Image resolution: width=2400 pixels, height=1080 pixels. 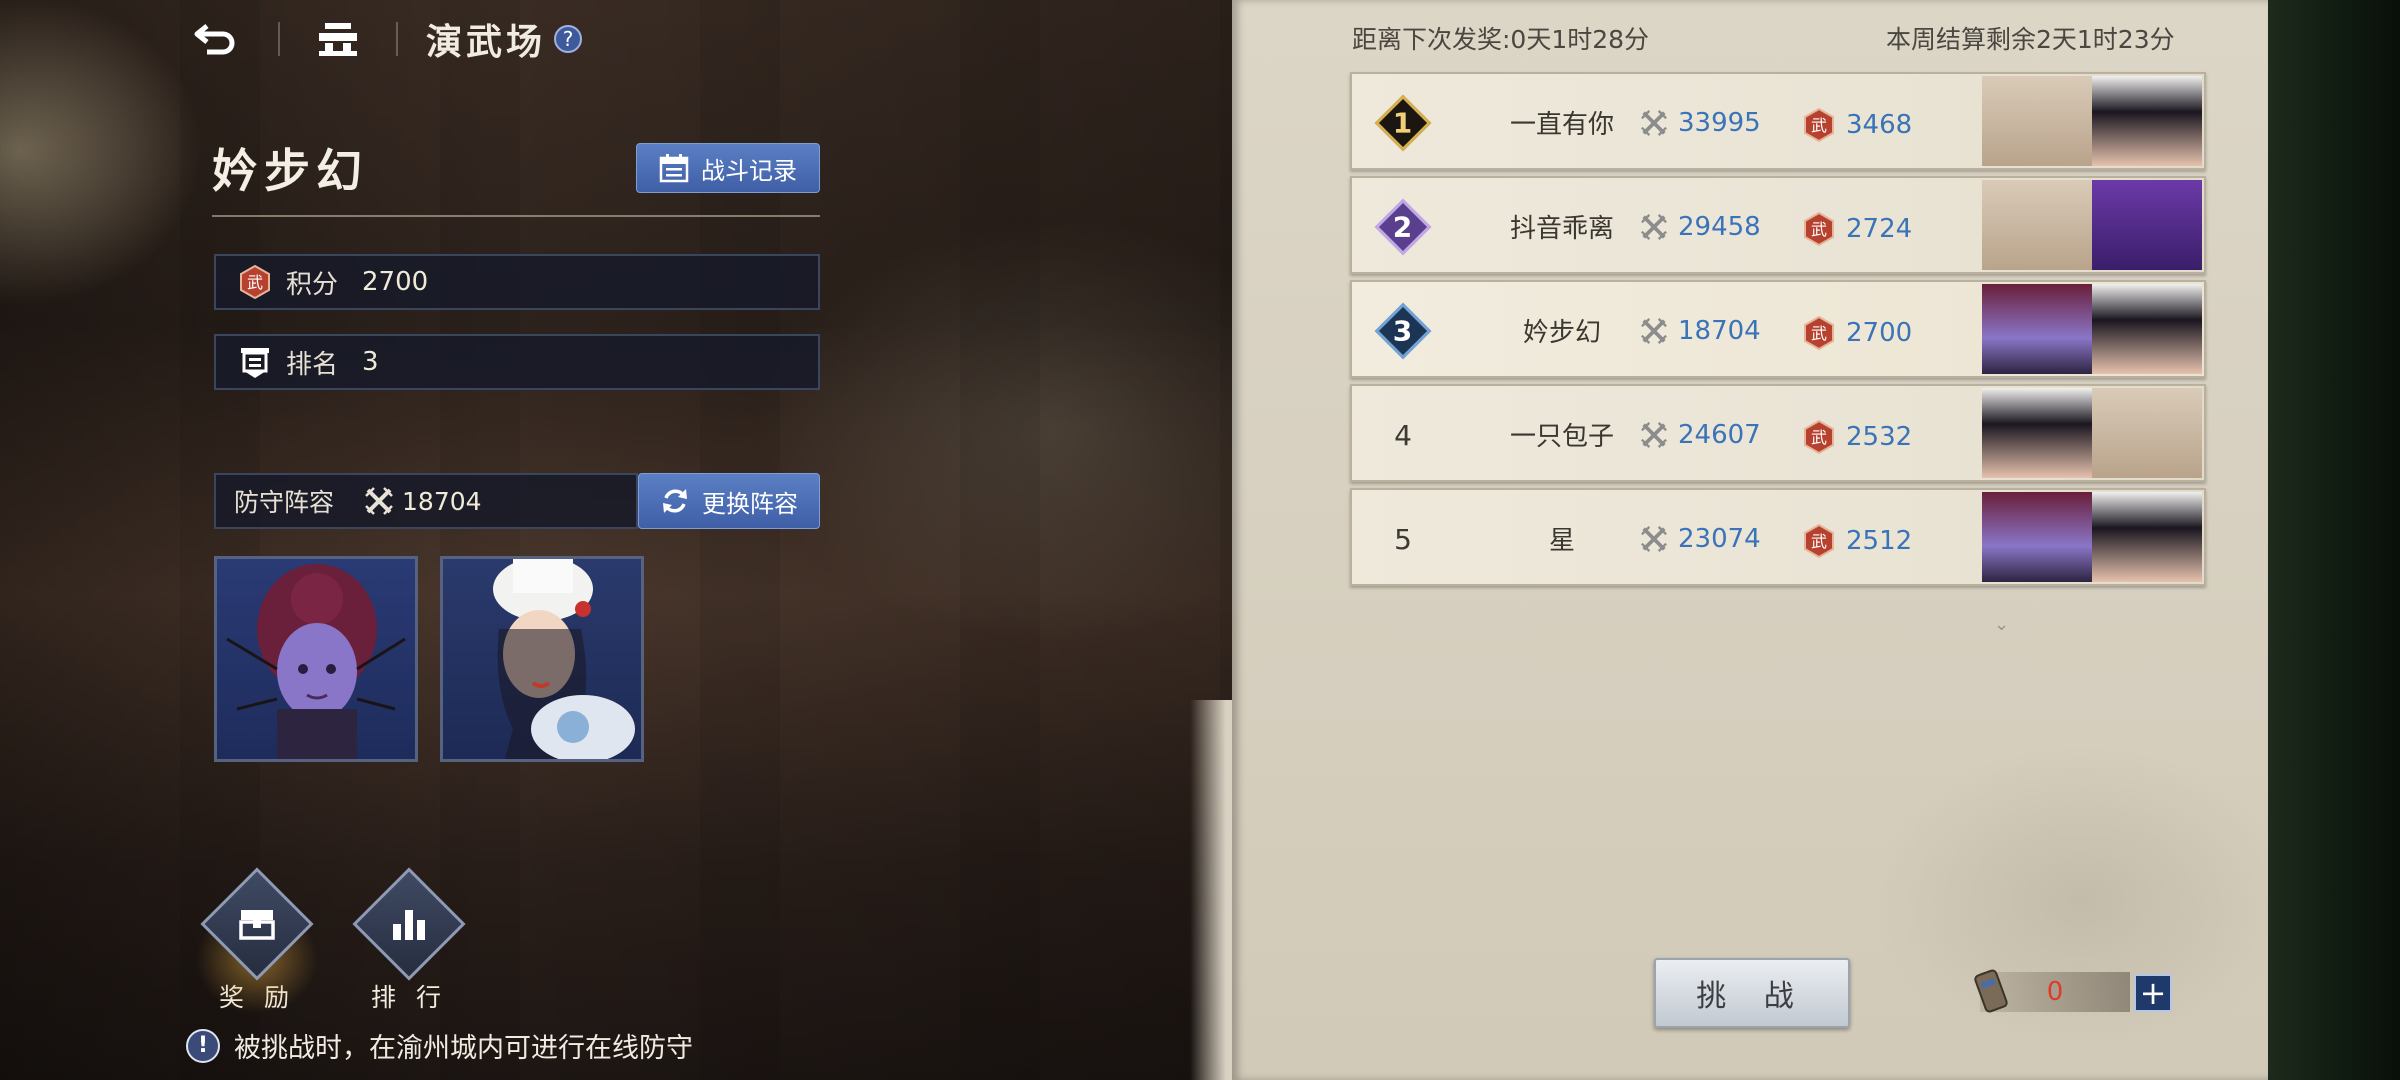 I want to click on ranking-row-4: 4 一只包子 24607 武 2532, so click(x=1778, y=433).